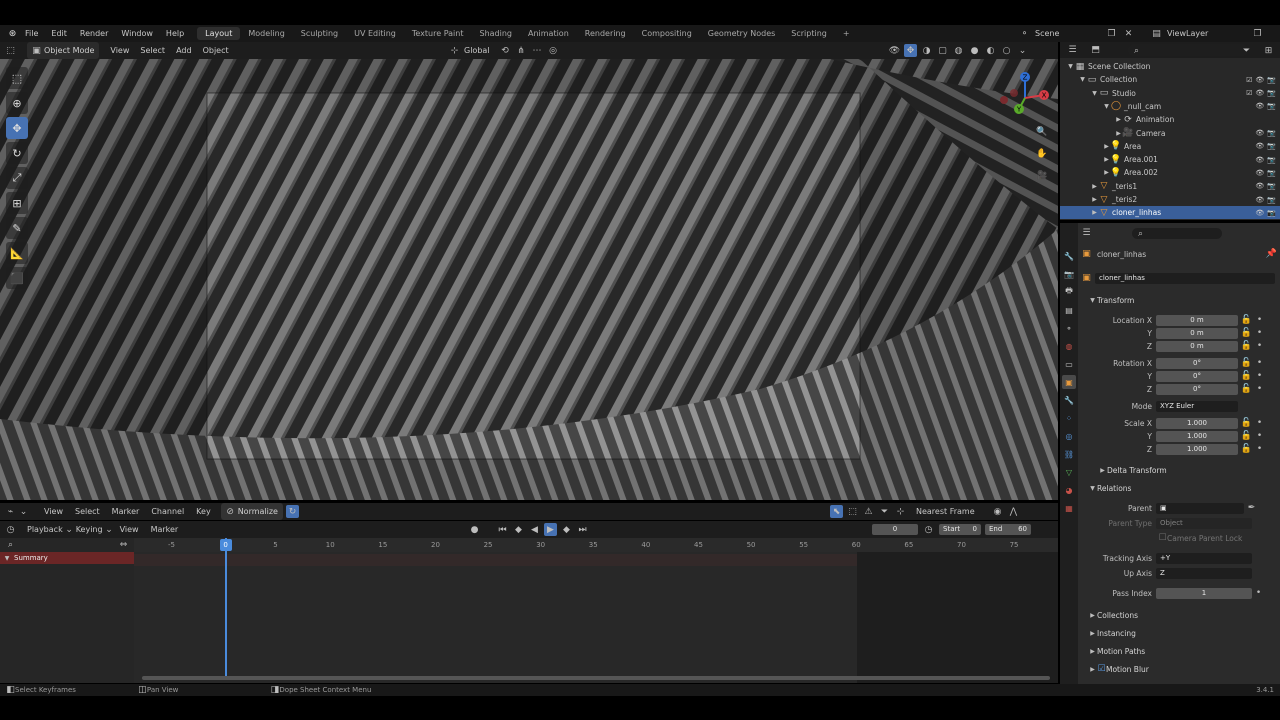 This screenshot has width=1280, height=720. I want to click on collections-panel-header: ▶ Collections, so click(1180, 615).